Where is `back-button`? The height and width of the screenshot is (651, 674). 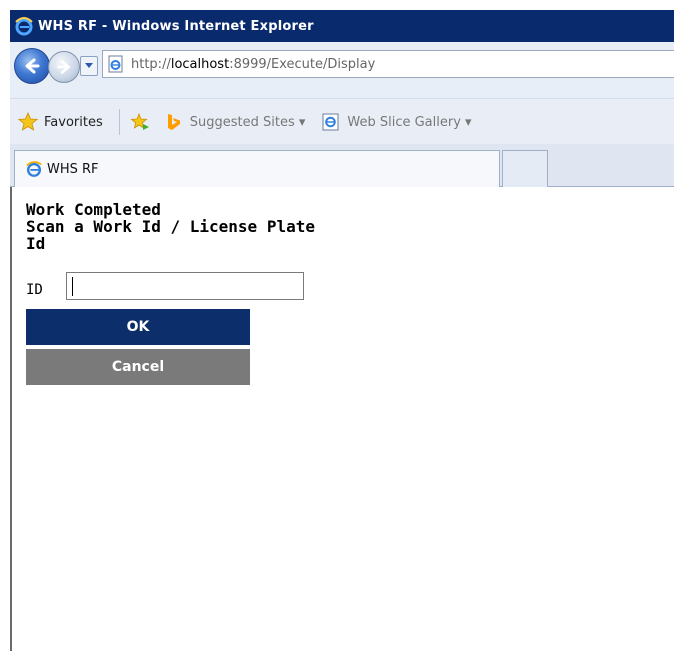 back-button is located at coordinates (32, 66).